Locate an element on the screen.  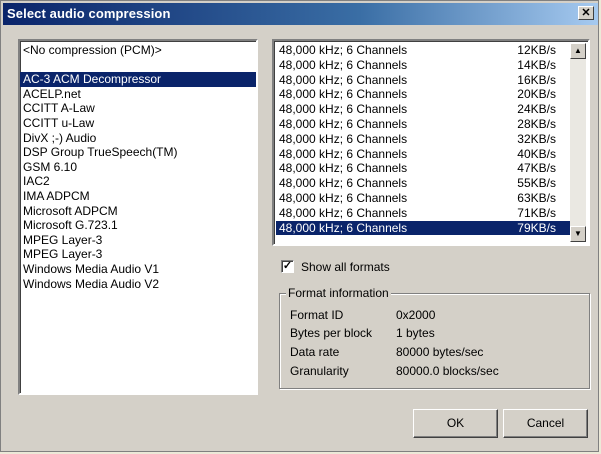
triangle-up-icon: ▲ is located at coordinates (578, 50).